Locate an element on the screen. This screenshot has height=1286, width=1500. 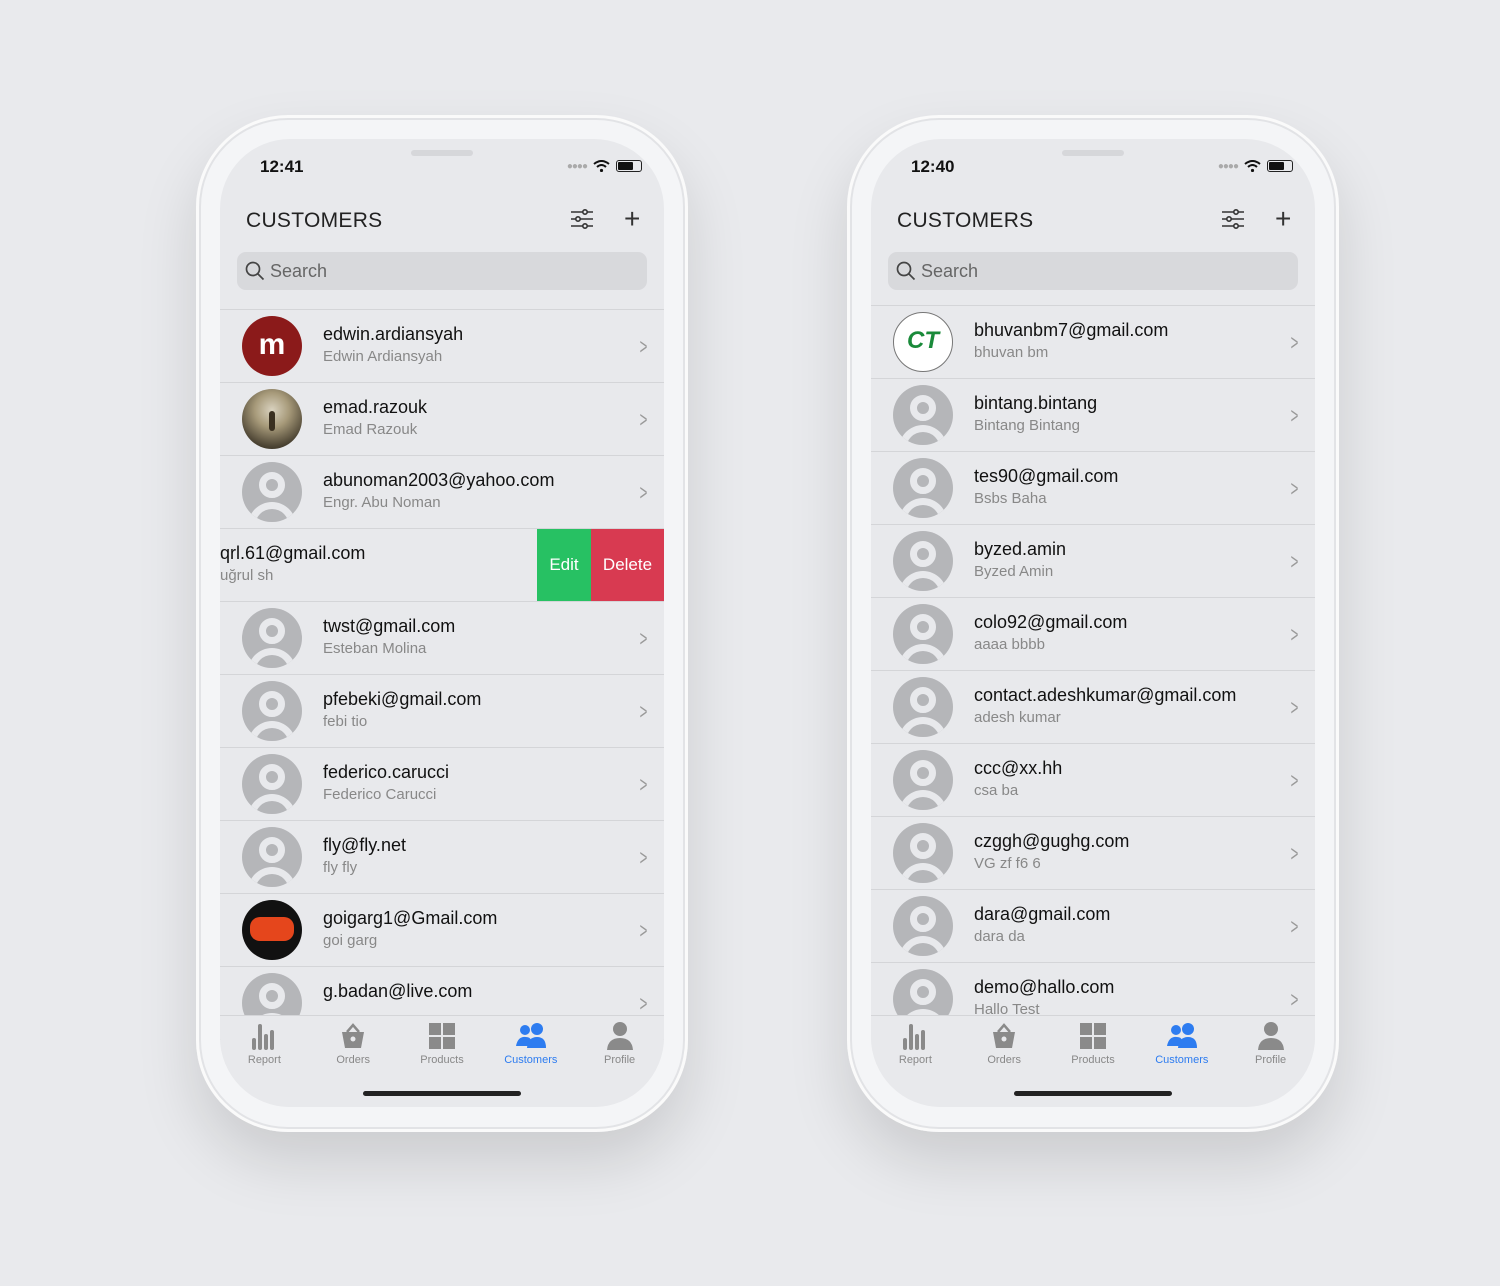
customer-email: demo@hallo.com is located at coordinates (1044, 987).